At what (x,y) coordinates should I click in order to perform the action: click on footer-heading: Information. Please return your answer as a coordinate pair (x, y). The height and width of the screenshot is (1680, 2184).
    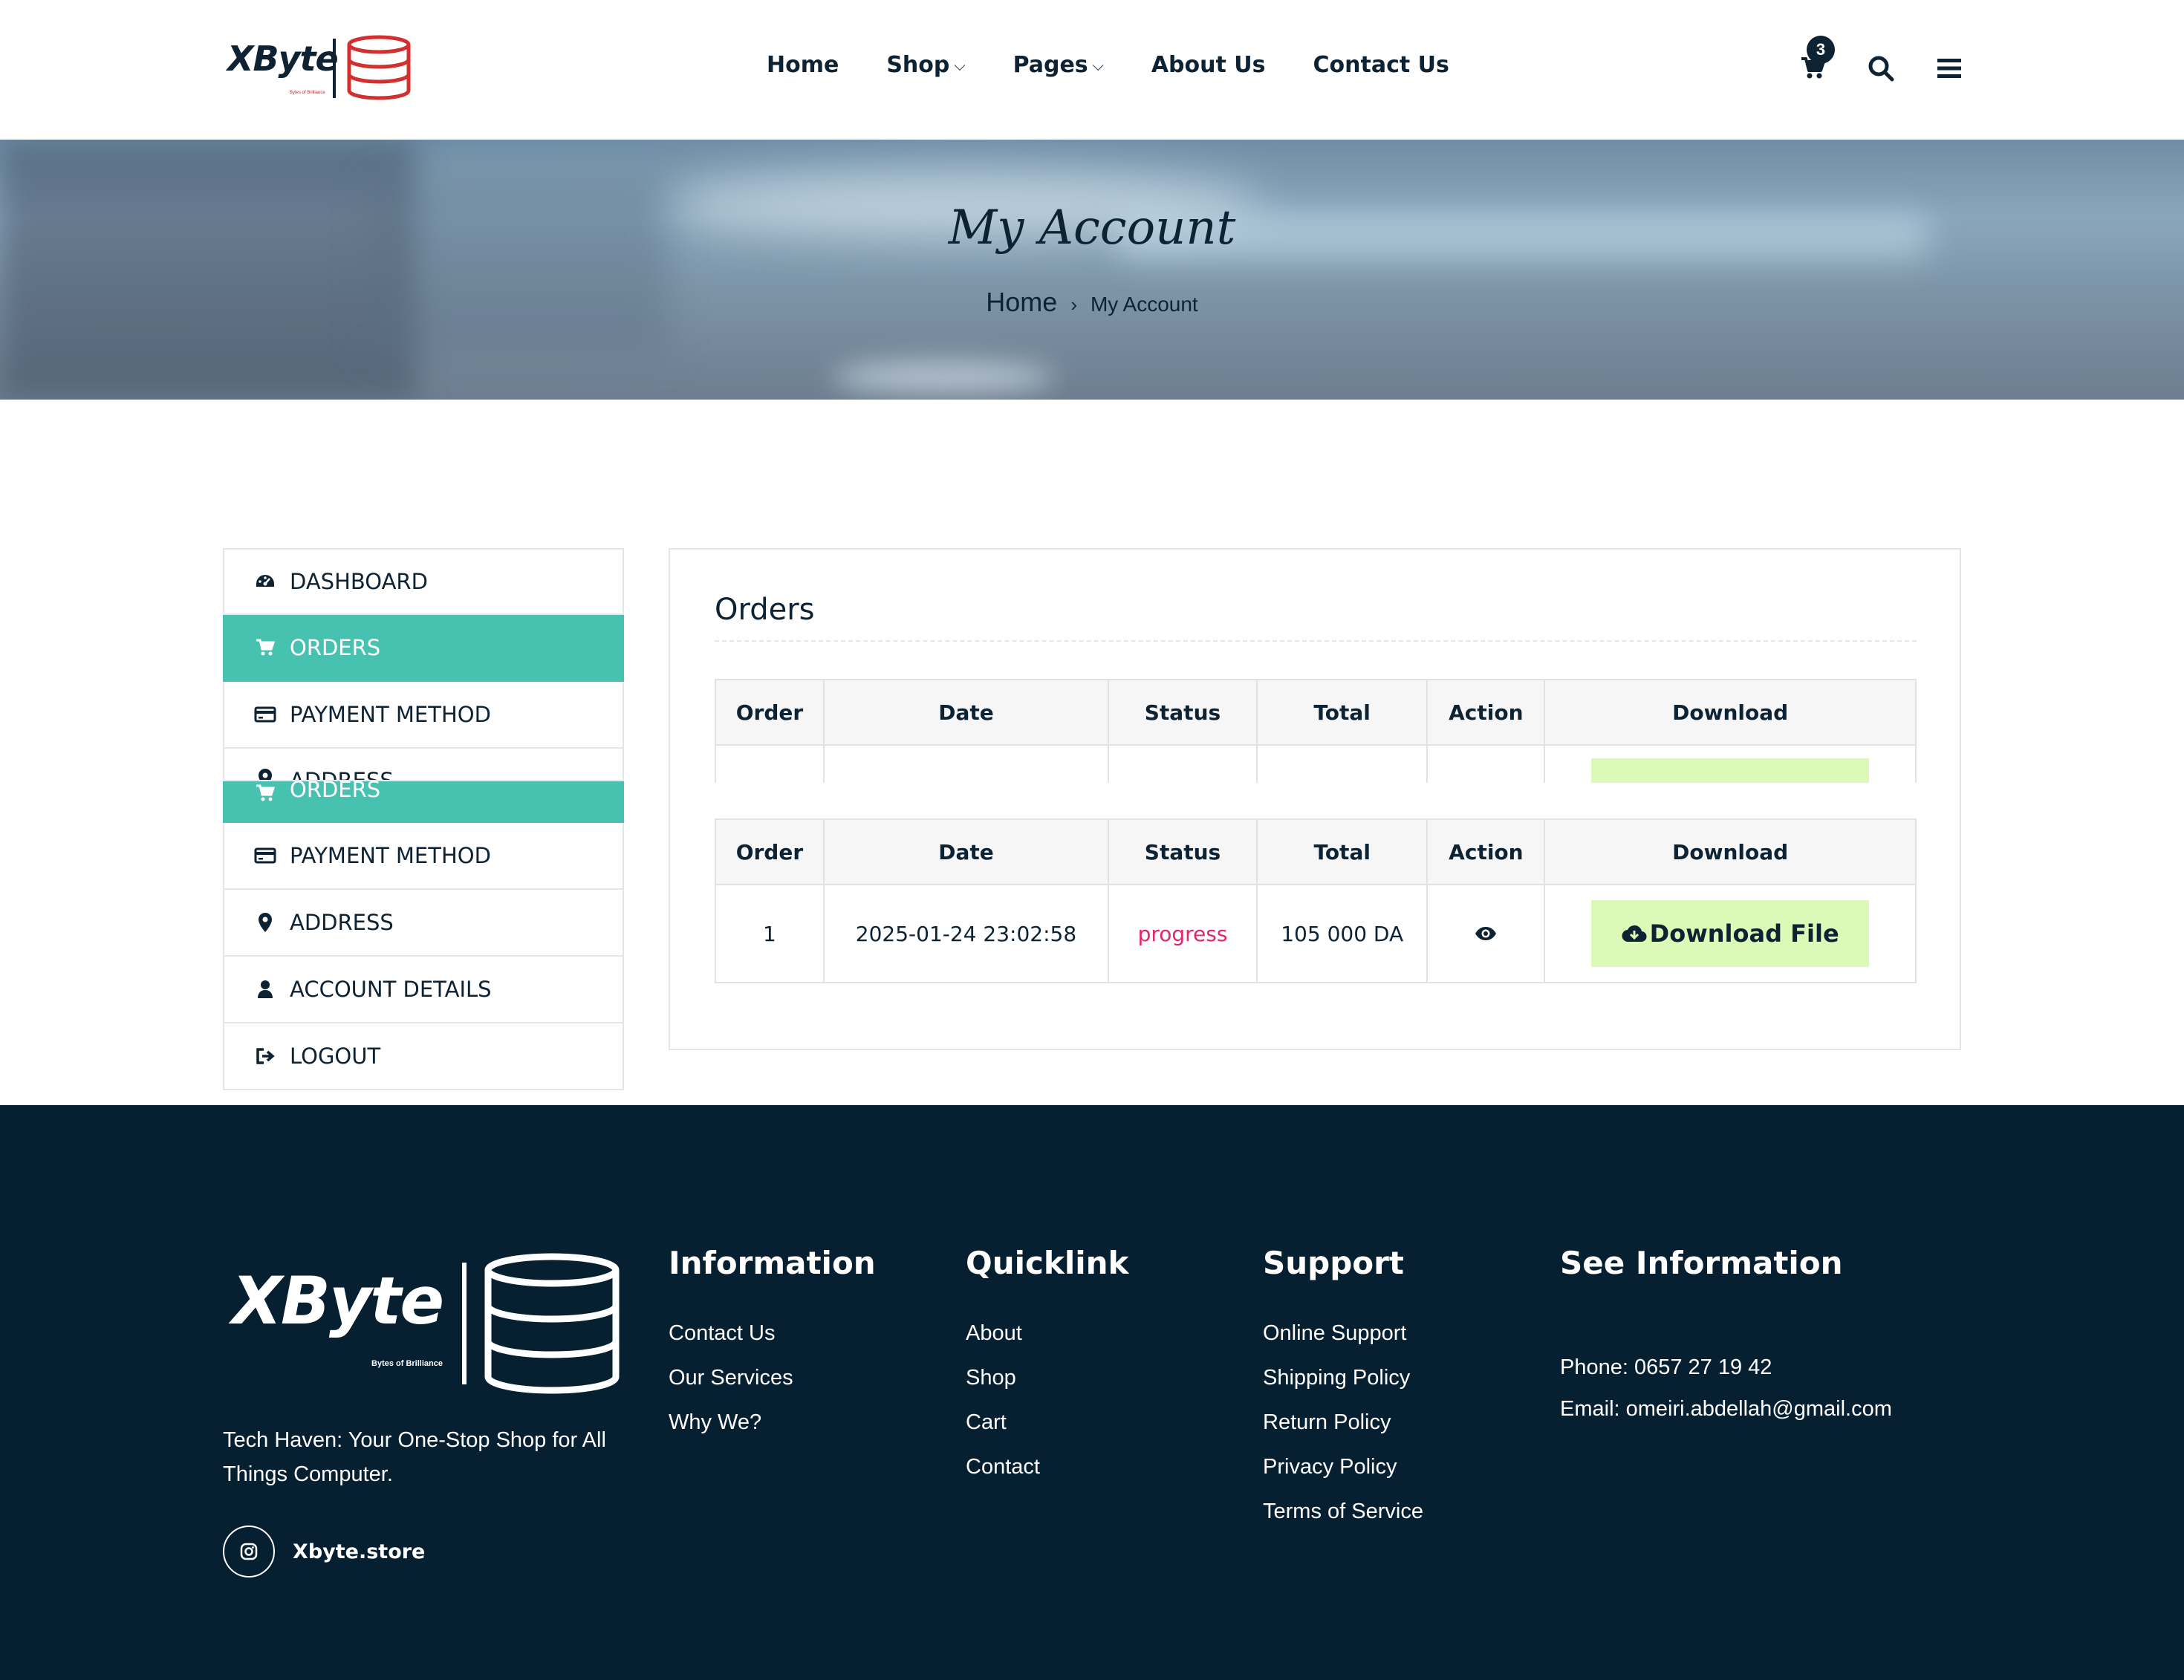
    Looking at the image, I should click on (772, 1263).